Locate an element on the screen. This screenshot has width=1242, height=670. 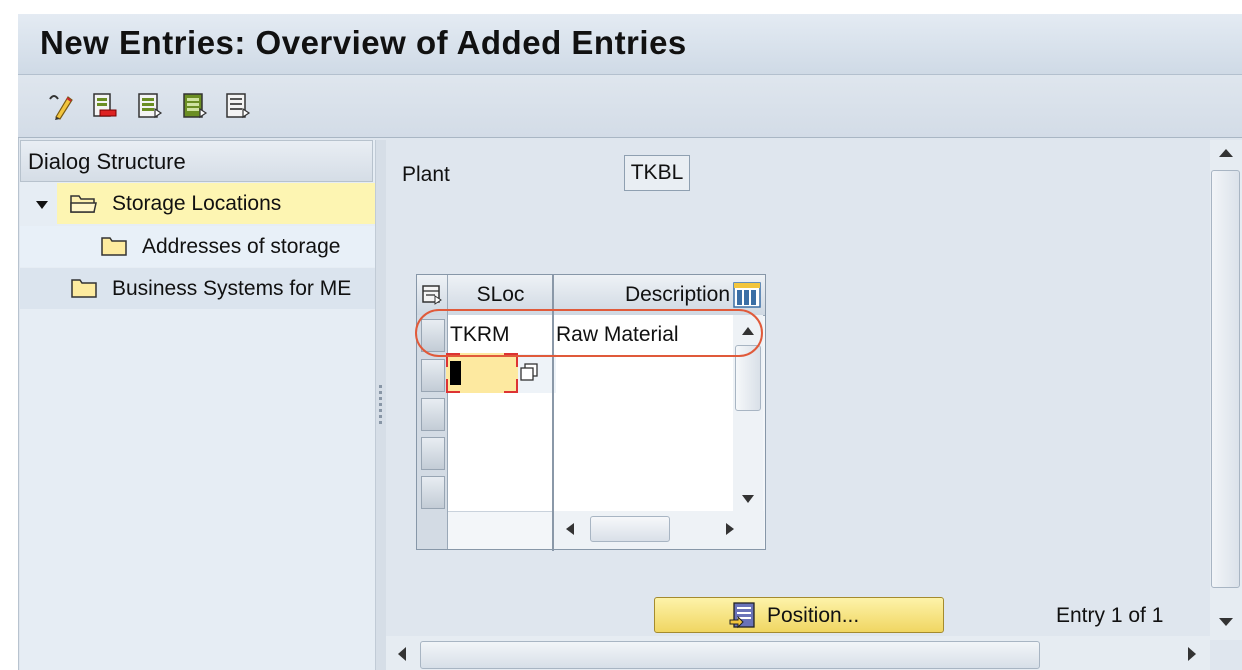
table-hscroll-thumb is located at coordinates (630, 529).